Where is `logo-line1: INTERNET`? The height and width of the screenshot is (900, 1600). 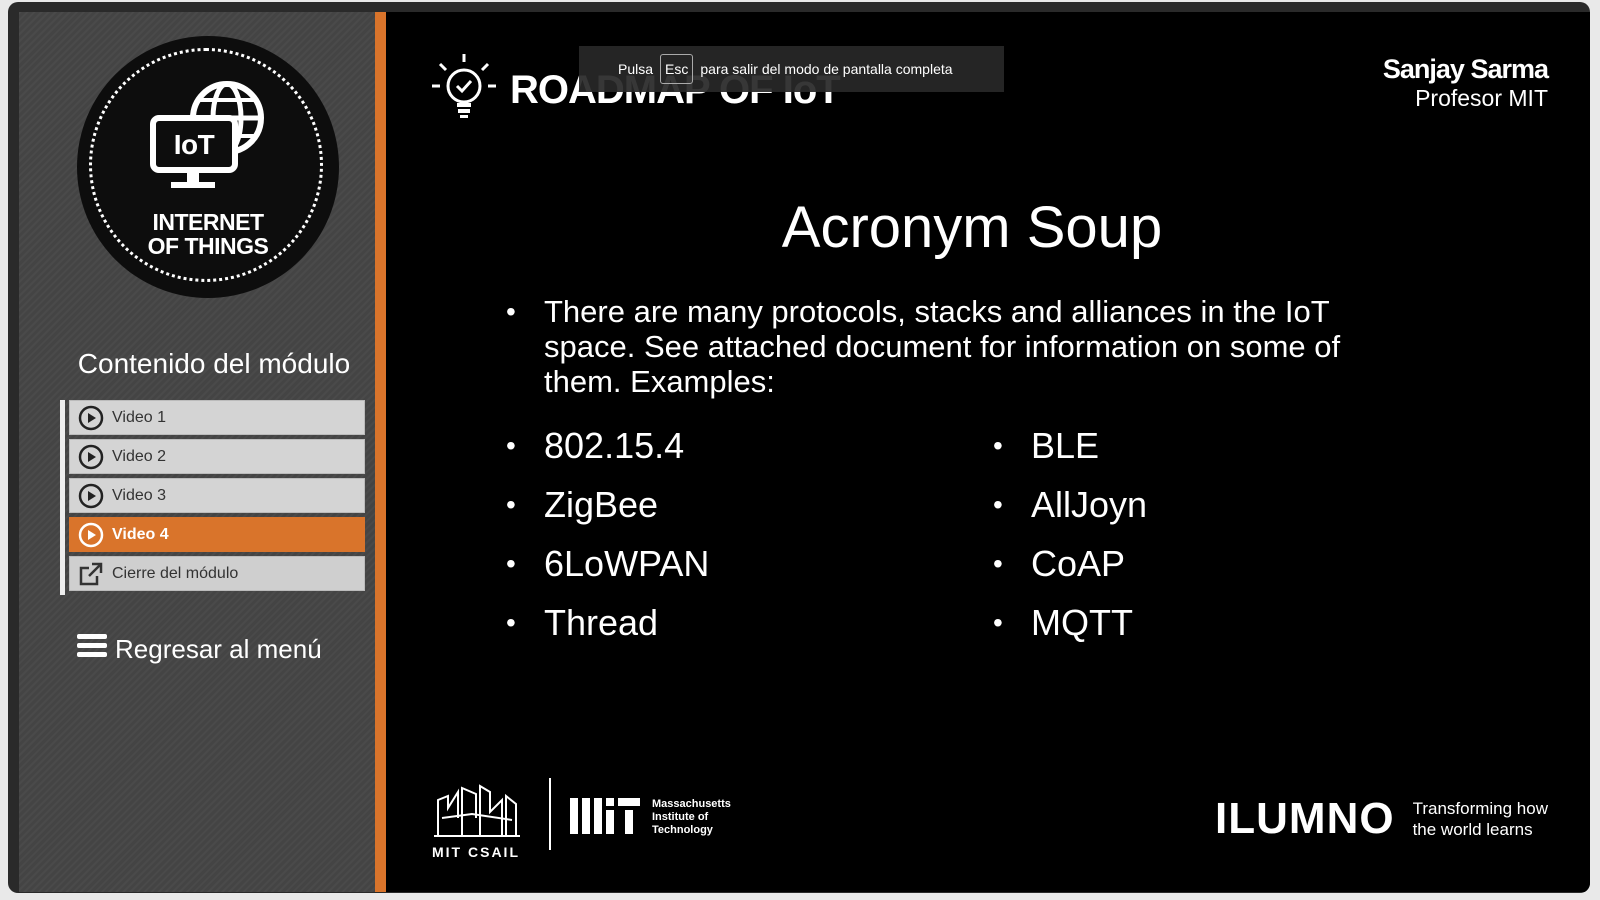 logo-line1: INTERNET is located at coordinates (208, 222).